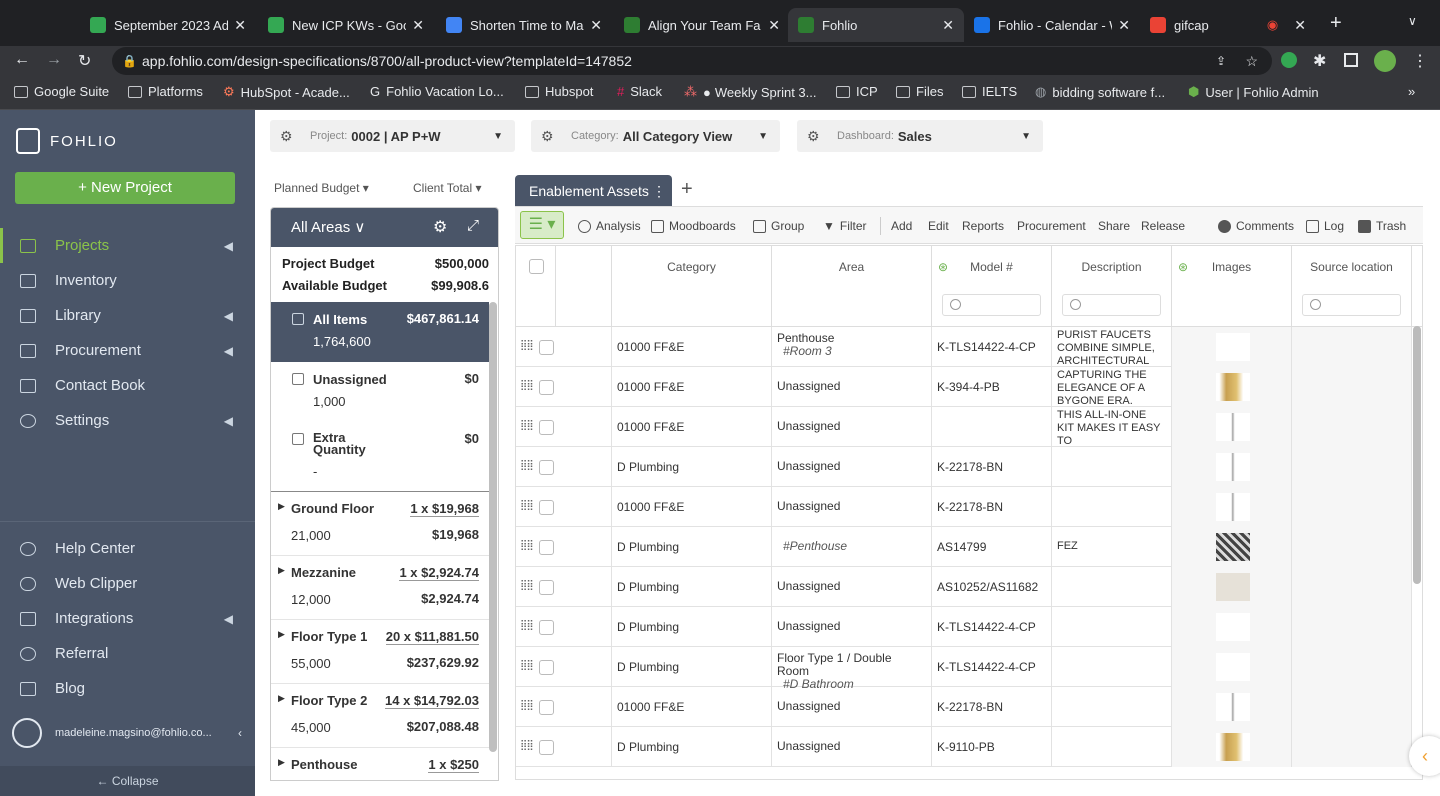 The width and height of the screenshot is (1440, 796). Describe the element at coordinates (1256, 226) in the screenshot. I see `comments-button: Comments` at that location.